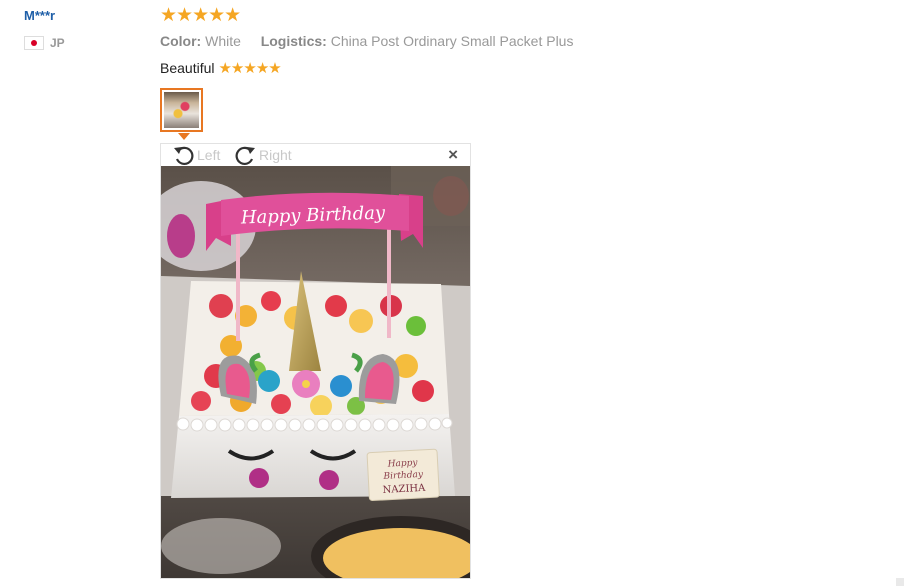 This screenshot has width=904, height=586. Describe the element at coordinates (187, 68) in the screenshot. I see `review-text: Beautiful` at that location.